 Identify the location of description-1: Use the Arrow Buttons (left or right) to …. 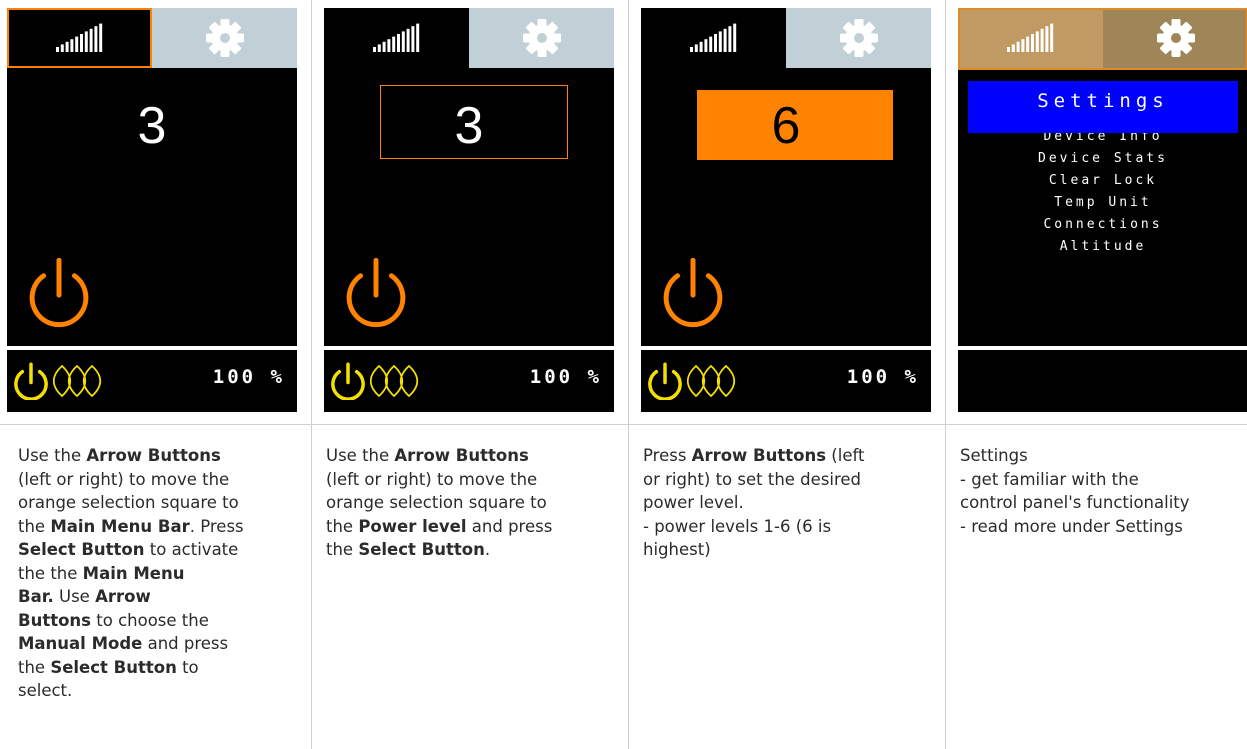
(163, 573).